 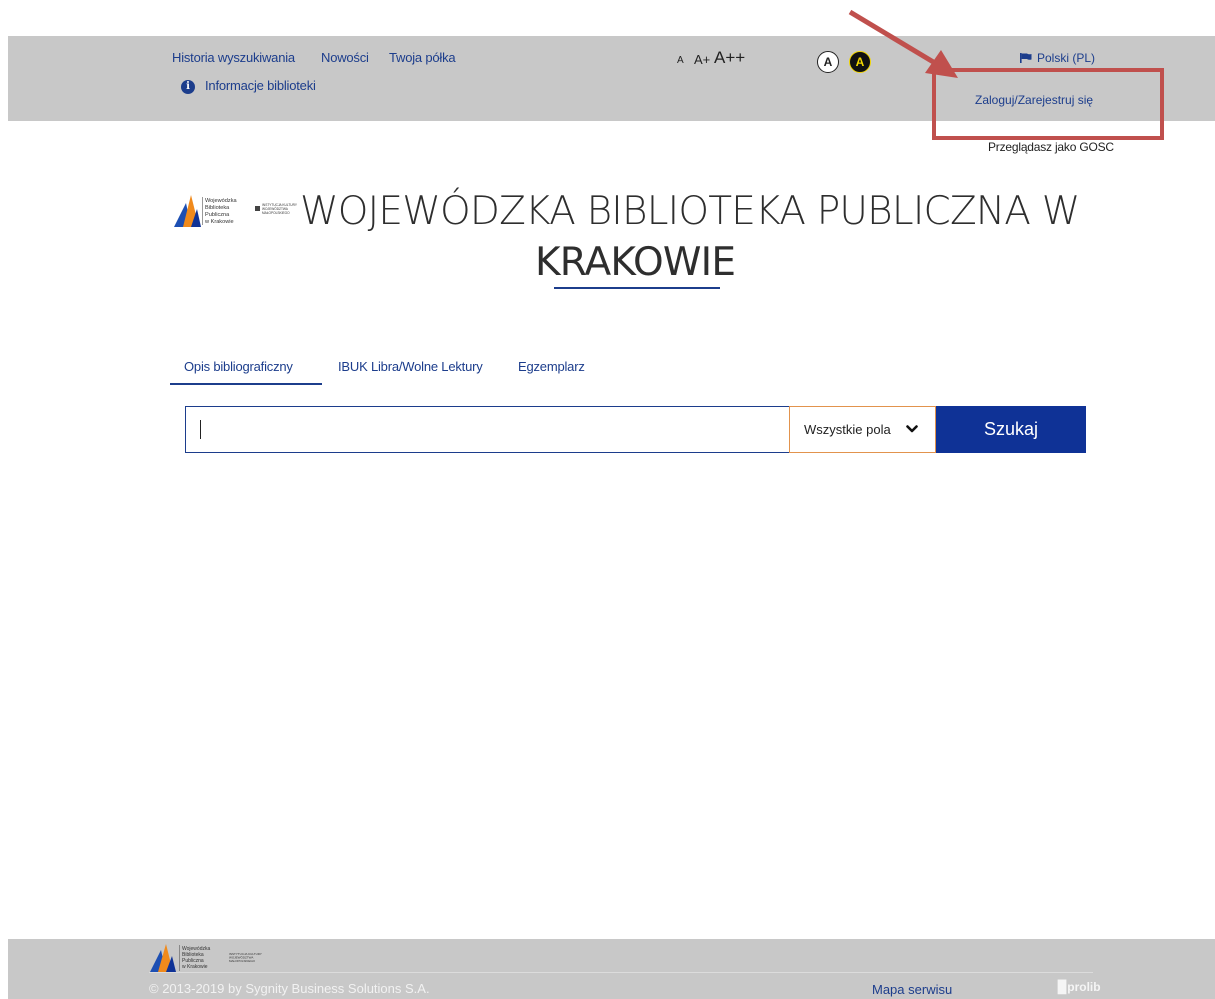 I want to click on title-underline, so click(x=637, y=288).